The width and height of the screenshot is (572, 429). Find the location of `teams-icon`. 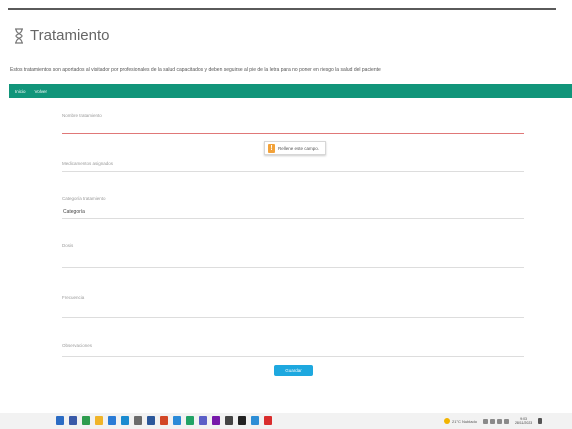

teams-icon is located at coordinates (203, 420).